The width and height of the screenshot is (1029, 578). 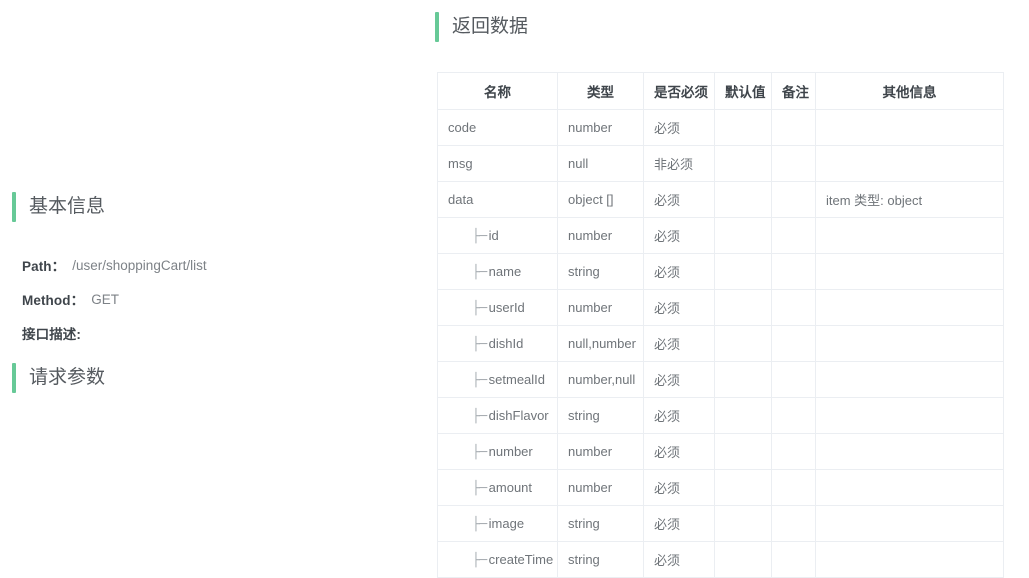 I want to click on cell-field-type: object [], so click(x=600, y=199).